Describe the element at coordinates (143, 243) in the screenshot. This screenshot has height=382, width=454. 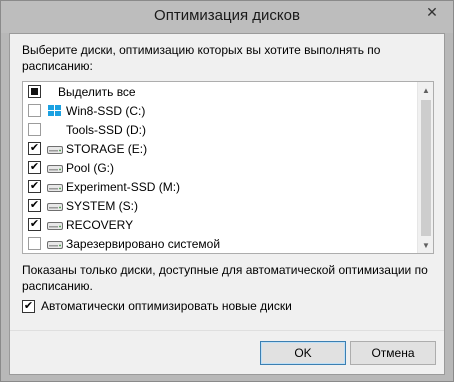
I see `drive-label: Зарезервировано системой` at that location.